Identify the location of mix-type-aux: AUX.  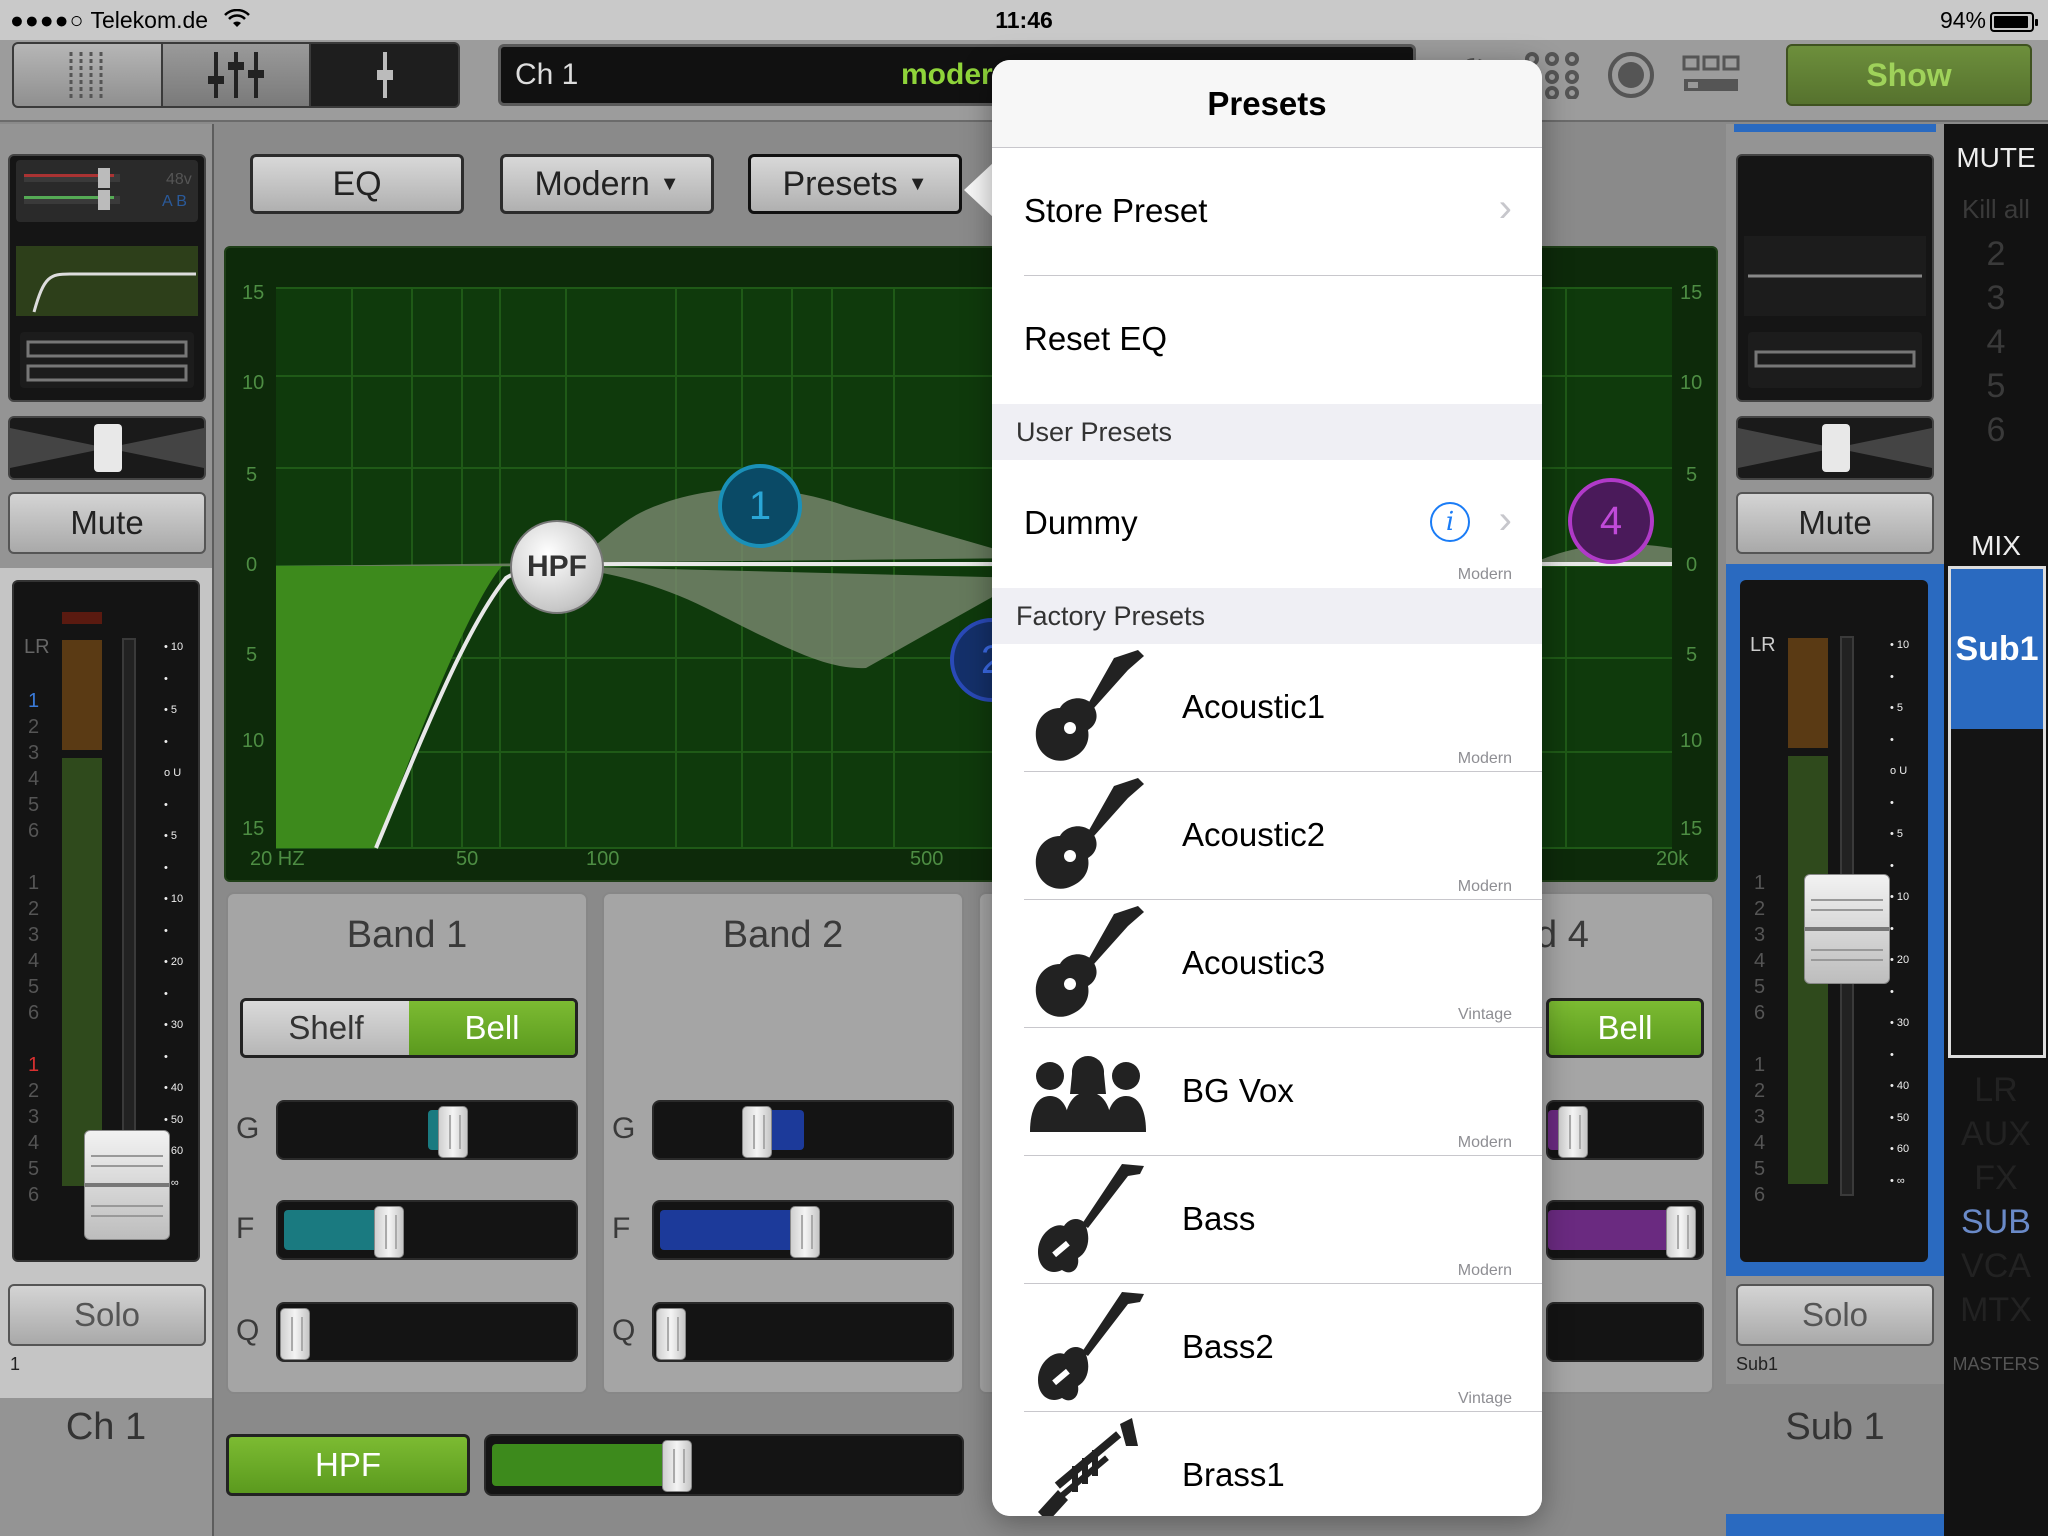
(1996, 1134).